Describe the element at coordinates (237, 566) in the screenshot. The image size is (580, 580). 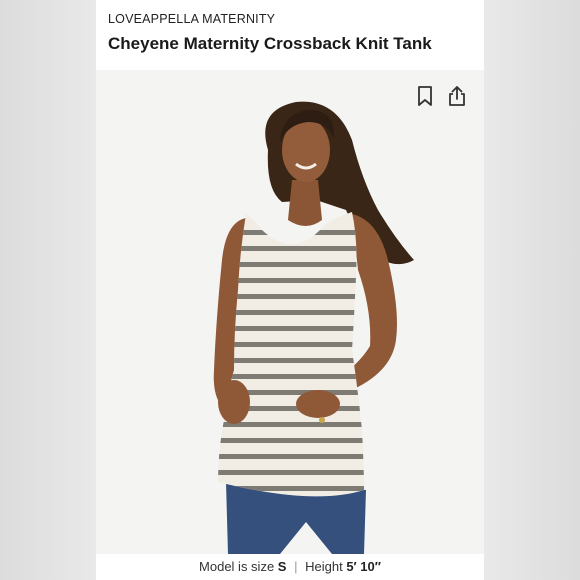
I see `model-size-label: Model is size` at that location.